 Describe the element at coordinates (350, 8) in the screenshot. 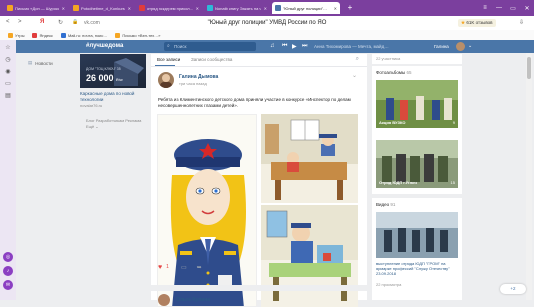

I see `new-tab-button: +` at that location.